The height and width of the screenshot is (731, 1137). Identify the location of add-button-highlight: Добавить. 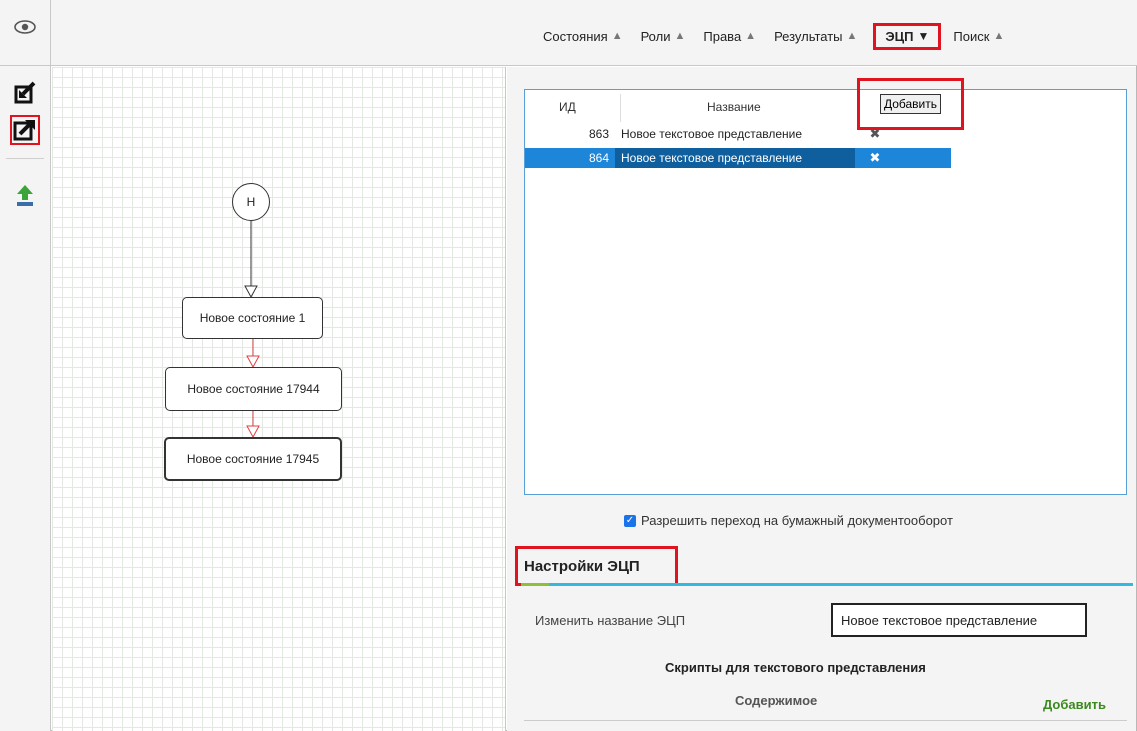
(910, 104).